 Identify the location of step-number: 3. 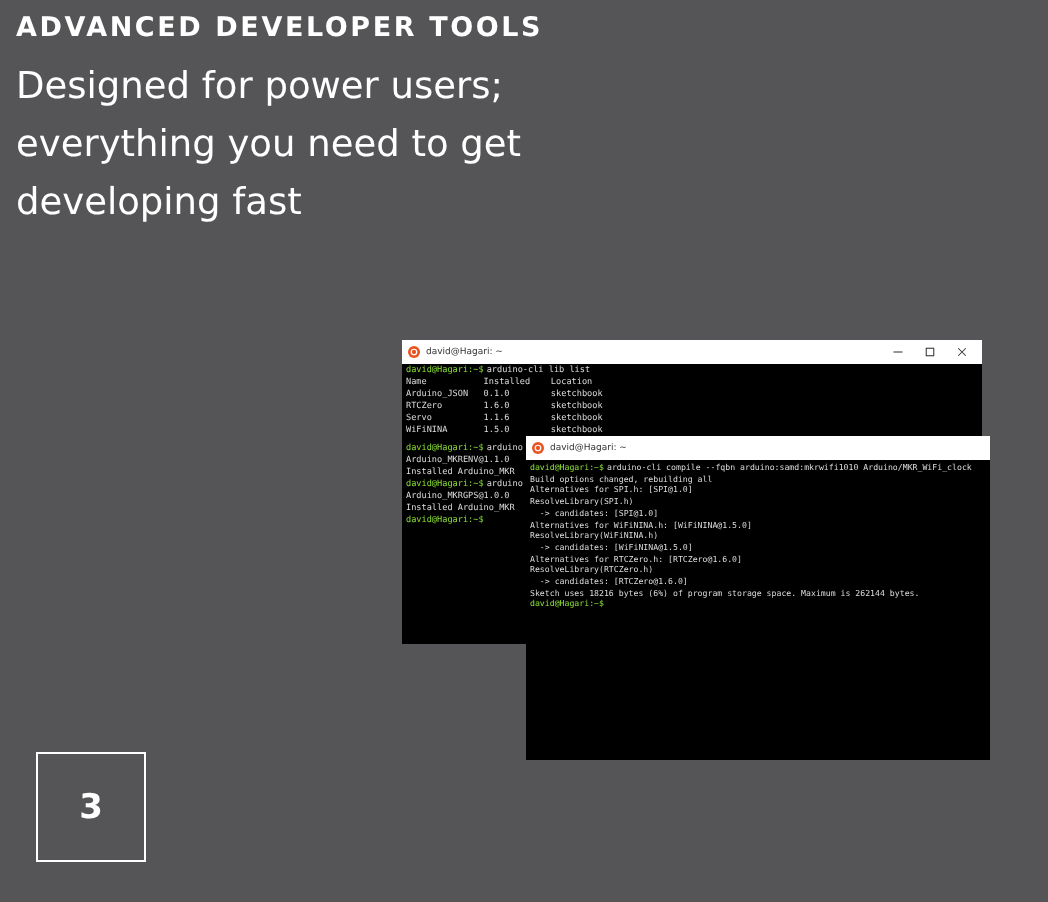
(91, 807).